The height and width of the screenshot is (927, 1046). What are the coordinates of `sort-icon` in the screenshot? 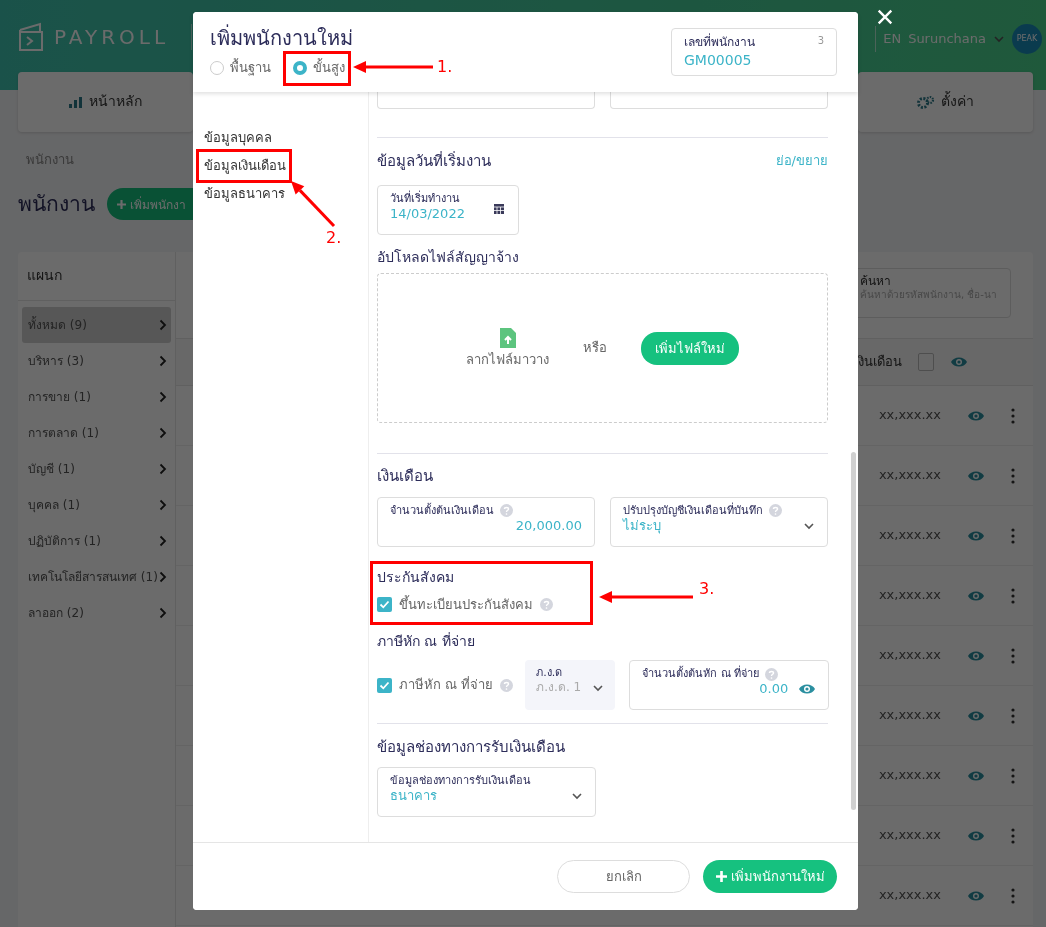 It's located at (926, 362).